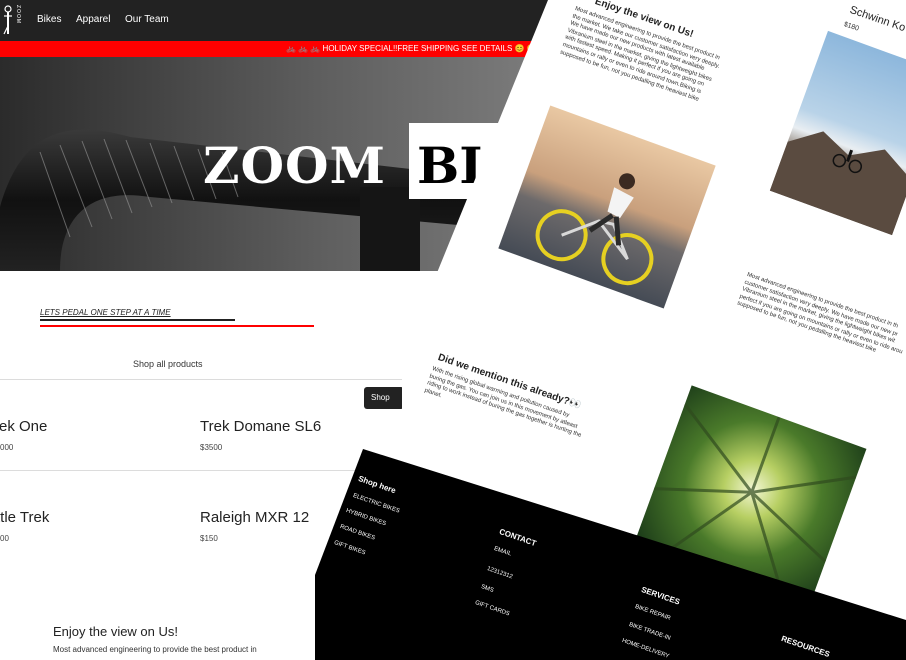 Image resolution: width=906 pixels, height=660 pixels. What do you see at coordinates (211, 447) in the screenshot?
I see `product-price: $3500` at bounding box center [211, 447].